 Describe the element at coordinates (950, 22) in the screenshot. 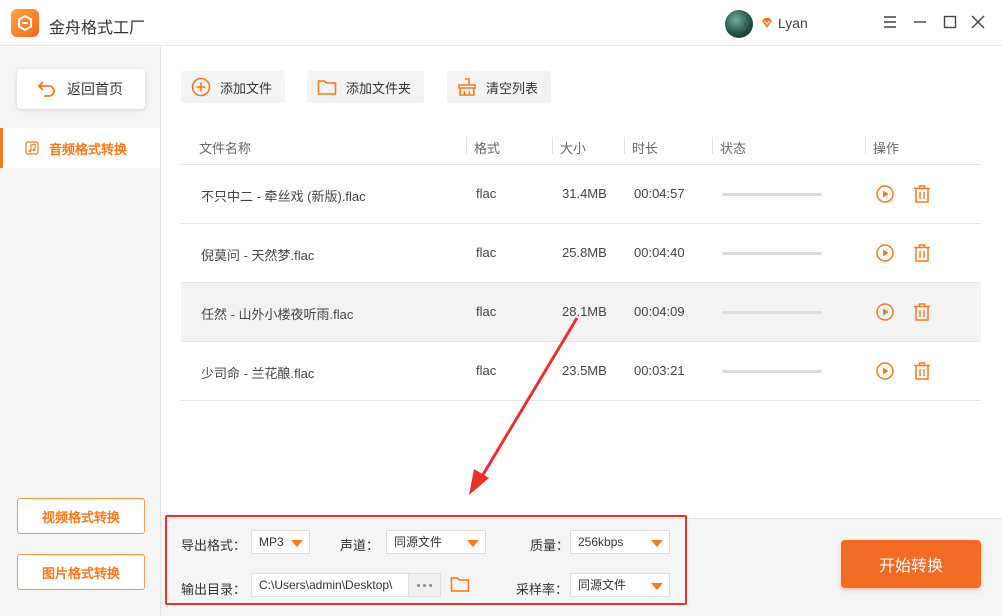

I see `maximize-icon` at that location.